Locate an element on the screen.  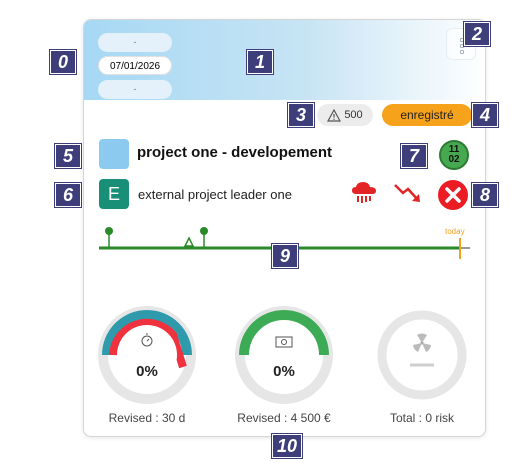
leader-avatar: E is located at coordinates (114, 194).